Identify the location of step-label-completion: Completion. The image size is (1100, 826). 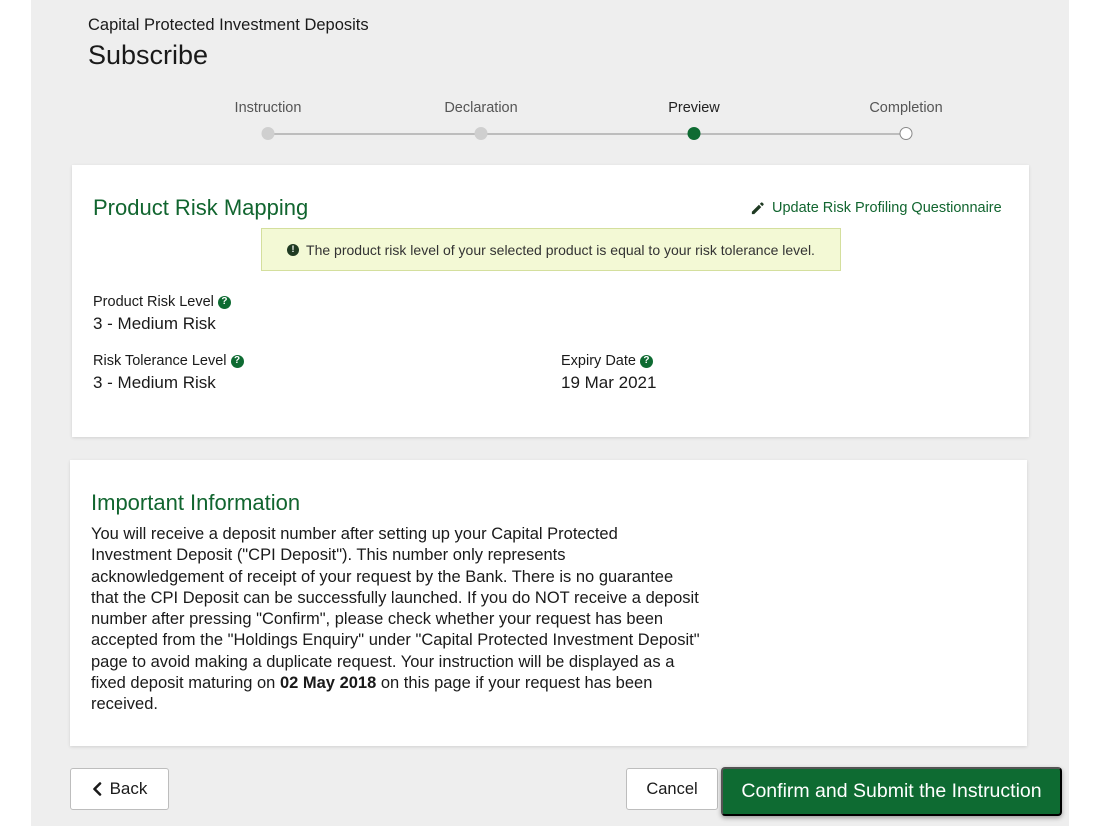
(906, 108).